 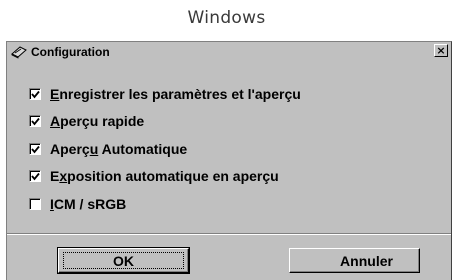 I want to click on option-quick-preview: Aperçu rapide, so click(x=165, y=122).